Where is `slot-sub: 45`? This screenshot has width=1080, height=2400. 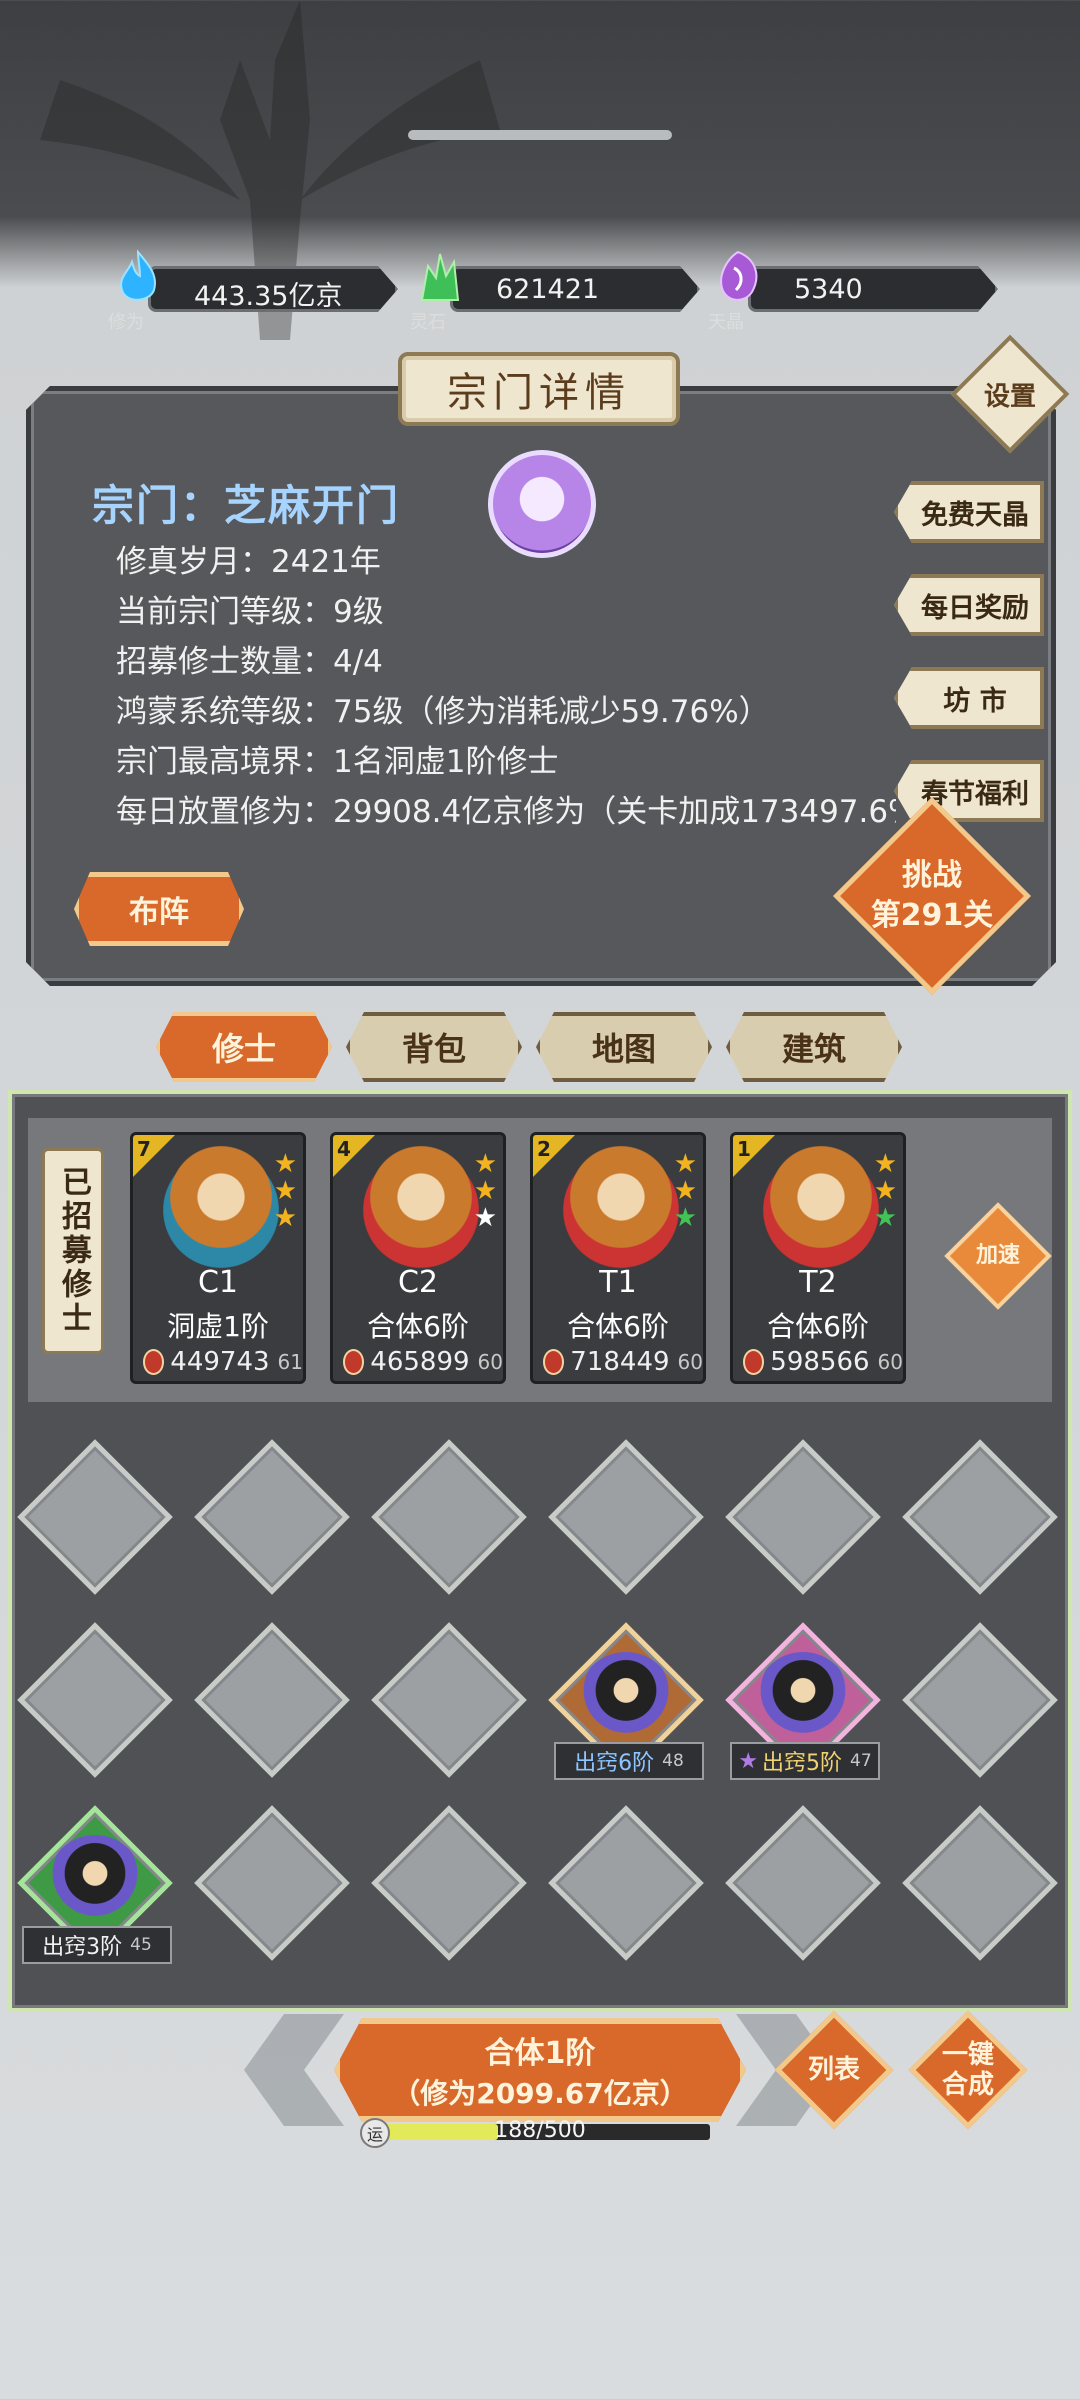
slot-sub: 45 is located at coordinates (141, 1945).